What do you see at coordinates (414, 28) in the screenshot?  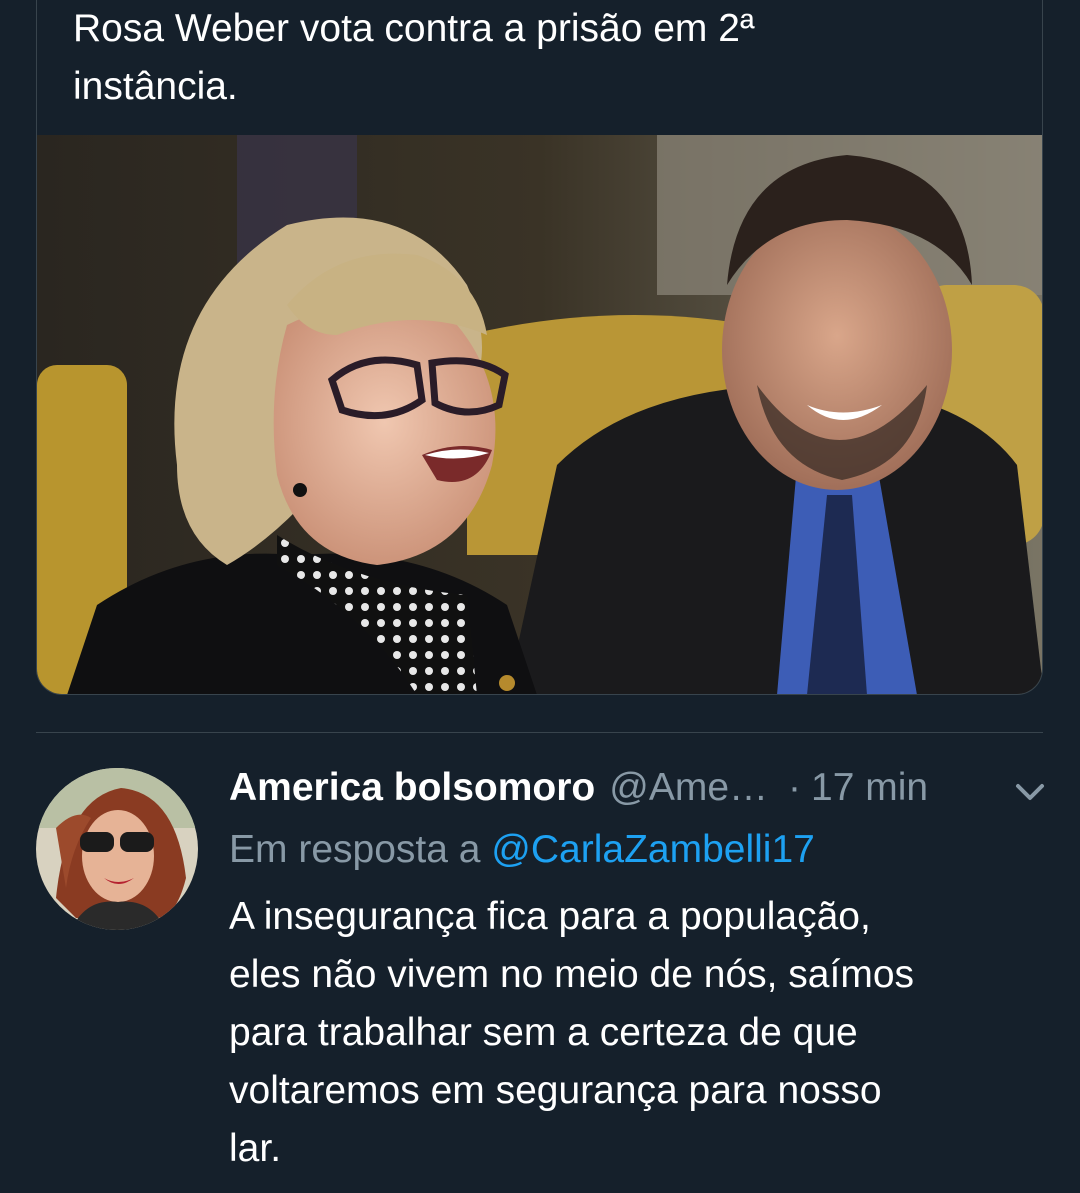 I see `quoted-tweet-text-line: Rosa Weber vota contra a prisão em 2ª` at bounding box center [414, 28].